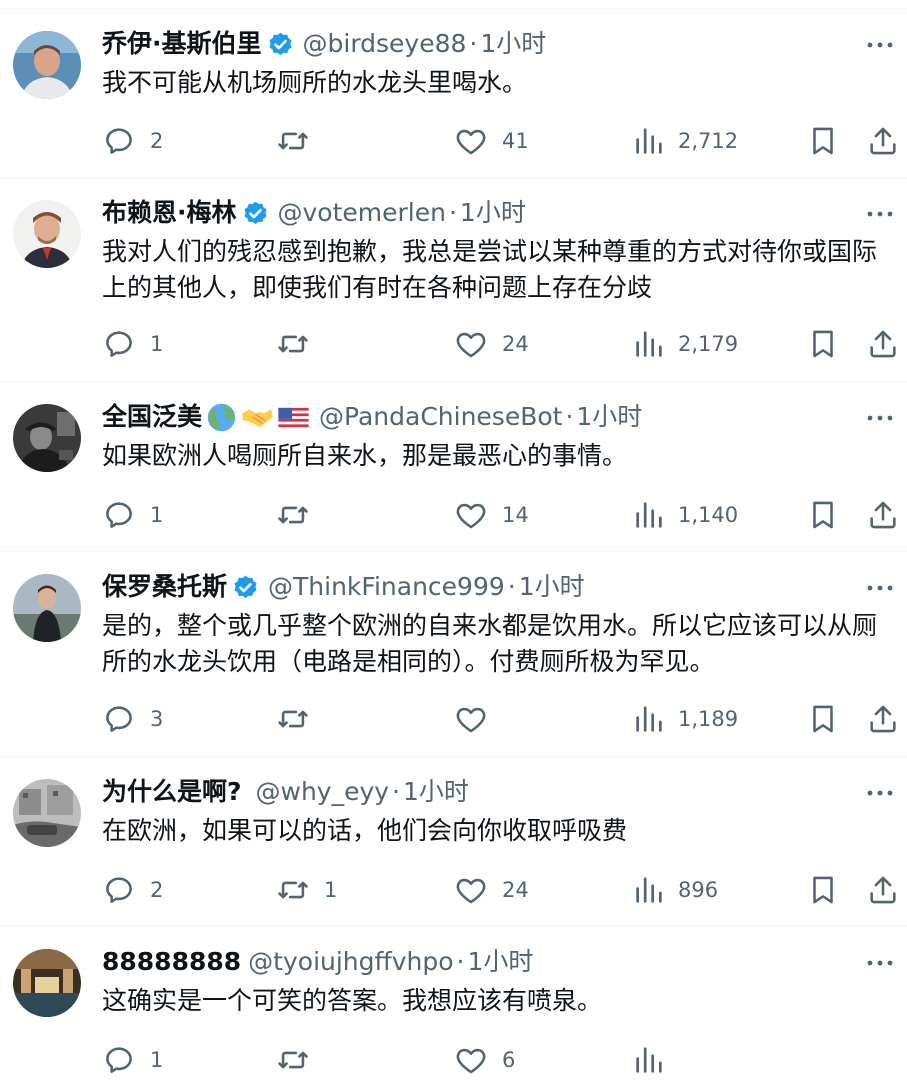 The width and height of the screenshot is (907, 1080). Describe the element at coordinates (491, 141) in the screenshot. I see `like-button: 41` at that location.